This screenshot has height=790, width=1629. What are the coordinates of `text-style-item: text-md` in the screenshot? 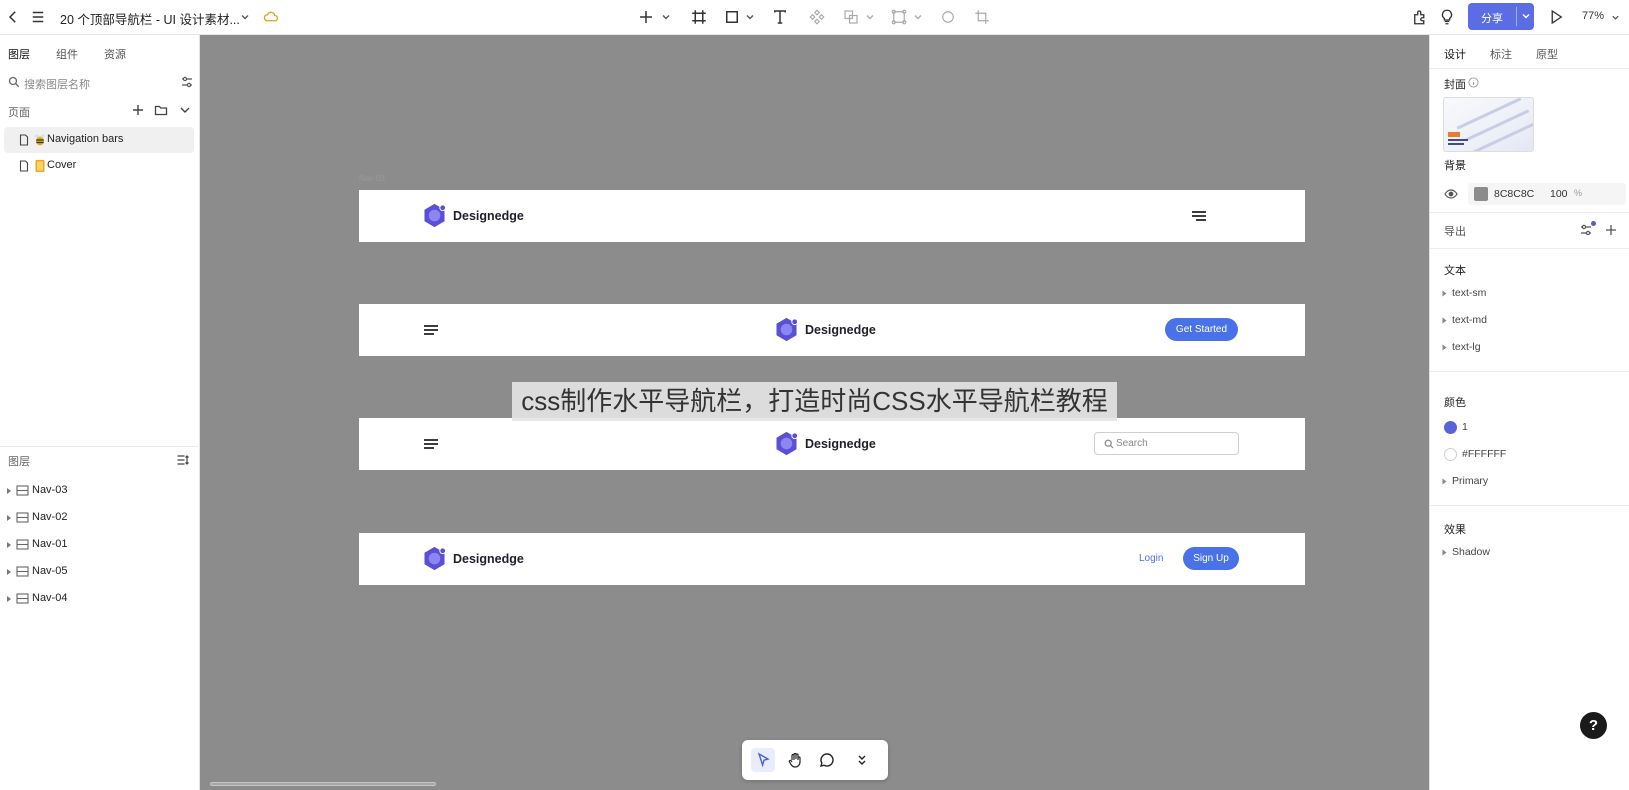 It's located at (1532, 321).